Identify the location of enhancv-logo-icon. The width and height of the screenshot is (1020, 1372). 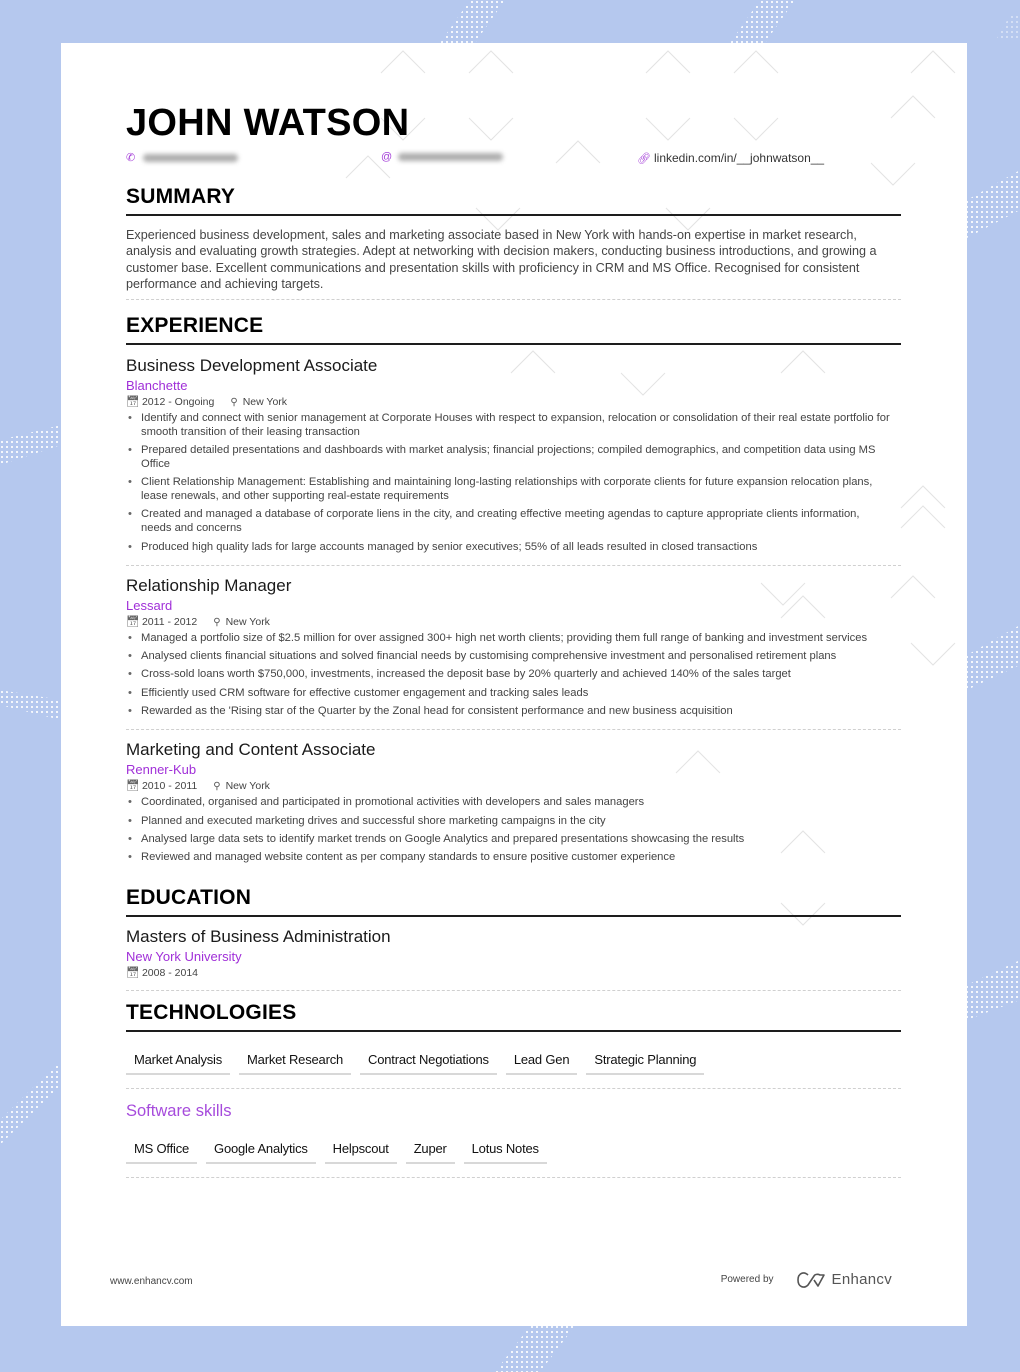
(810, 1279).